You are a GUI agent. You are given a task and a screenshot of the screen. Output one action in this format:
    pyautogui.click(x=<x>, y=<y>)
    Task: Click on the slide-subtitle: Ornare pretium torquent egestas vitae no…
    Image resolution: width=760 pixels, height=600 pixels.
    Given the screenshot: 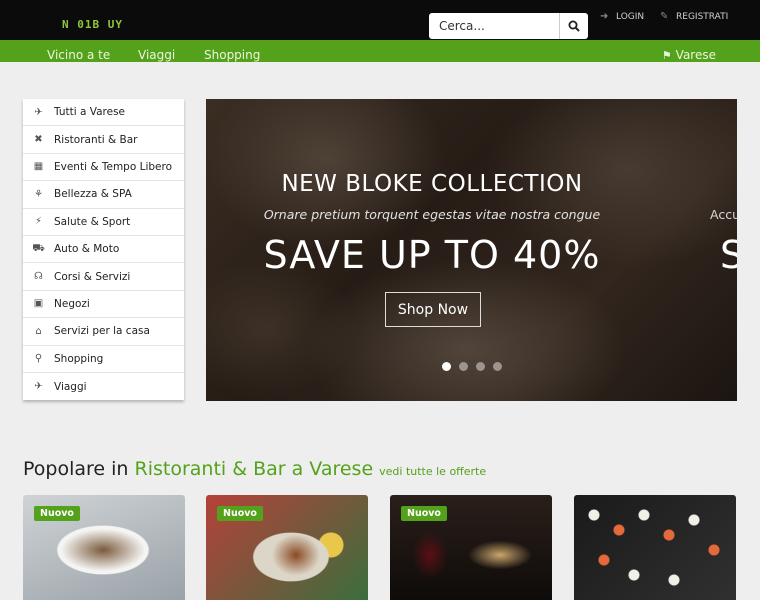 What is the action you would take?
    pyautogui.click(x=432, y=214)
    